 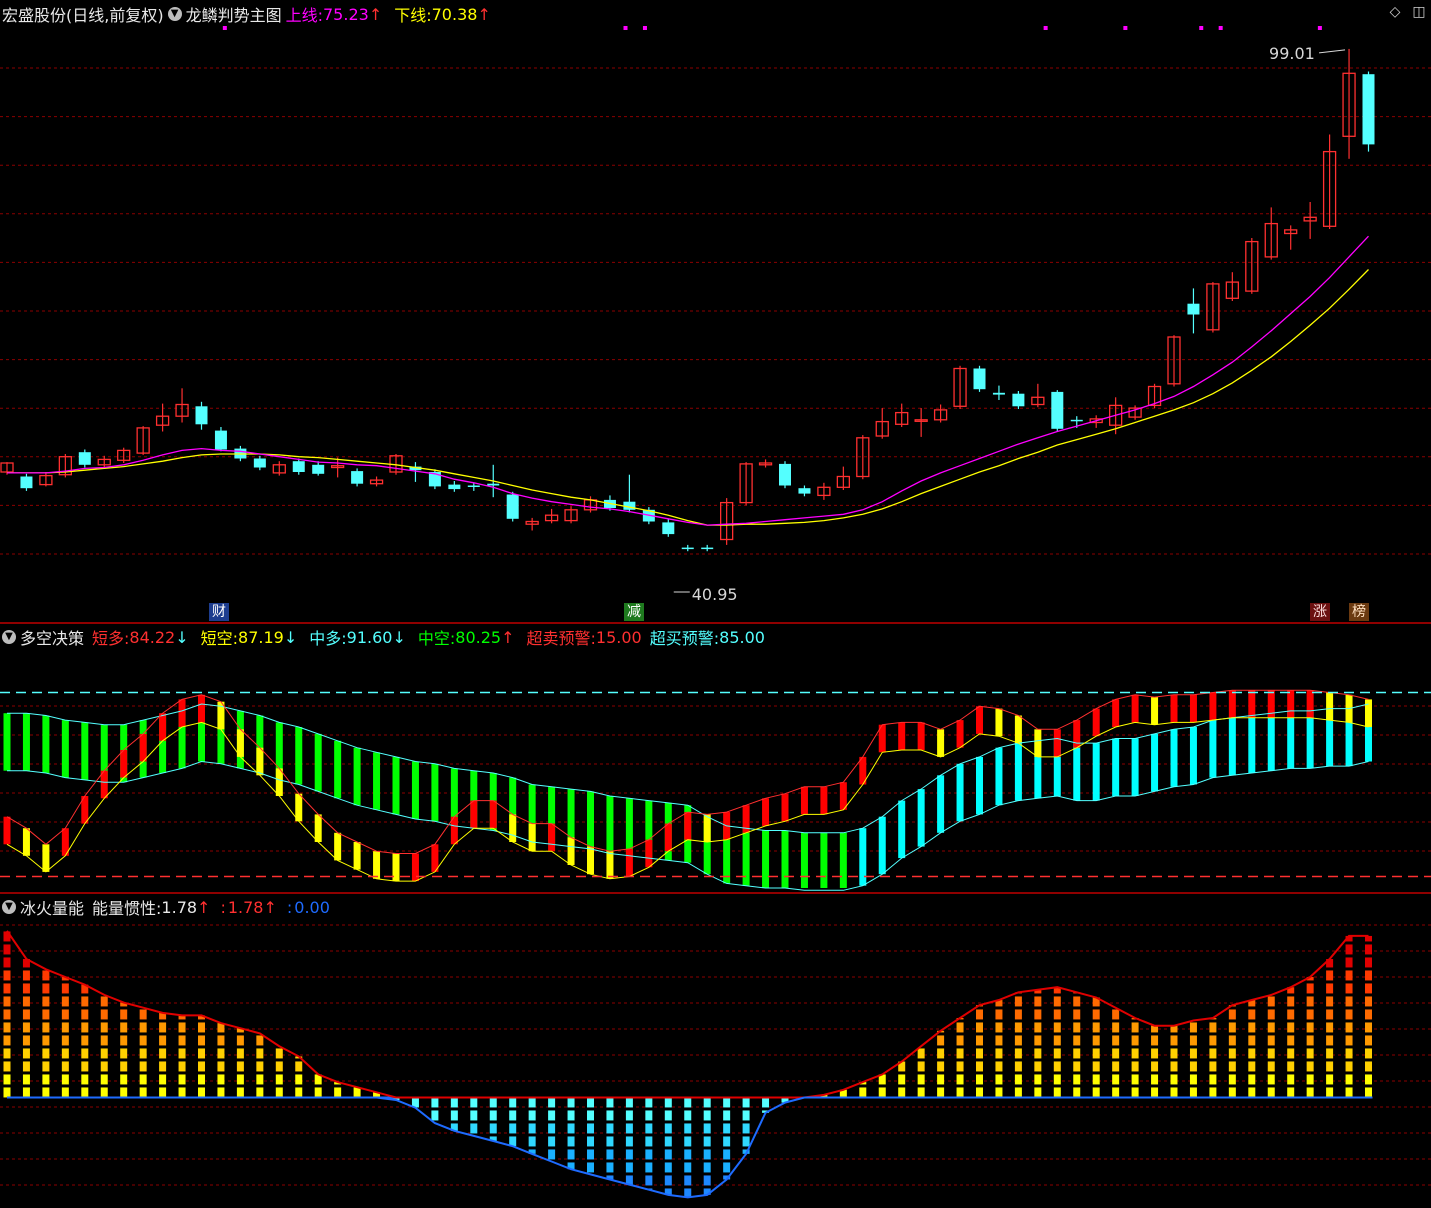 What do you see at coordinates (52, 637) in the screenshot?
I see `panel2-title: 多空决策` at bounding box center [52, 637].